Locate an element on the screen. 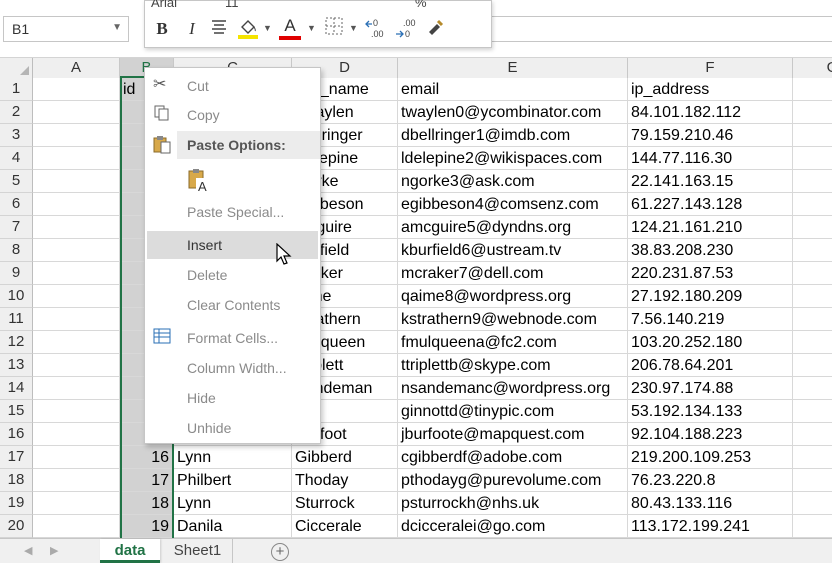  row-header: 3 is located at coordinates (16, 135).